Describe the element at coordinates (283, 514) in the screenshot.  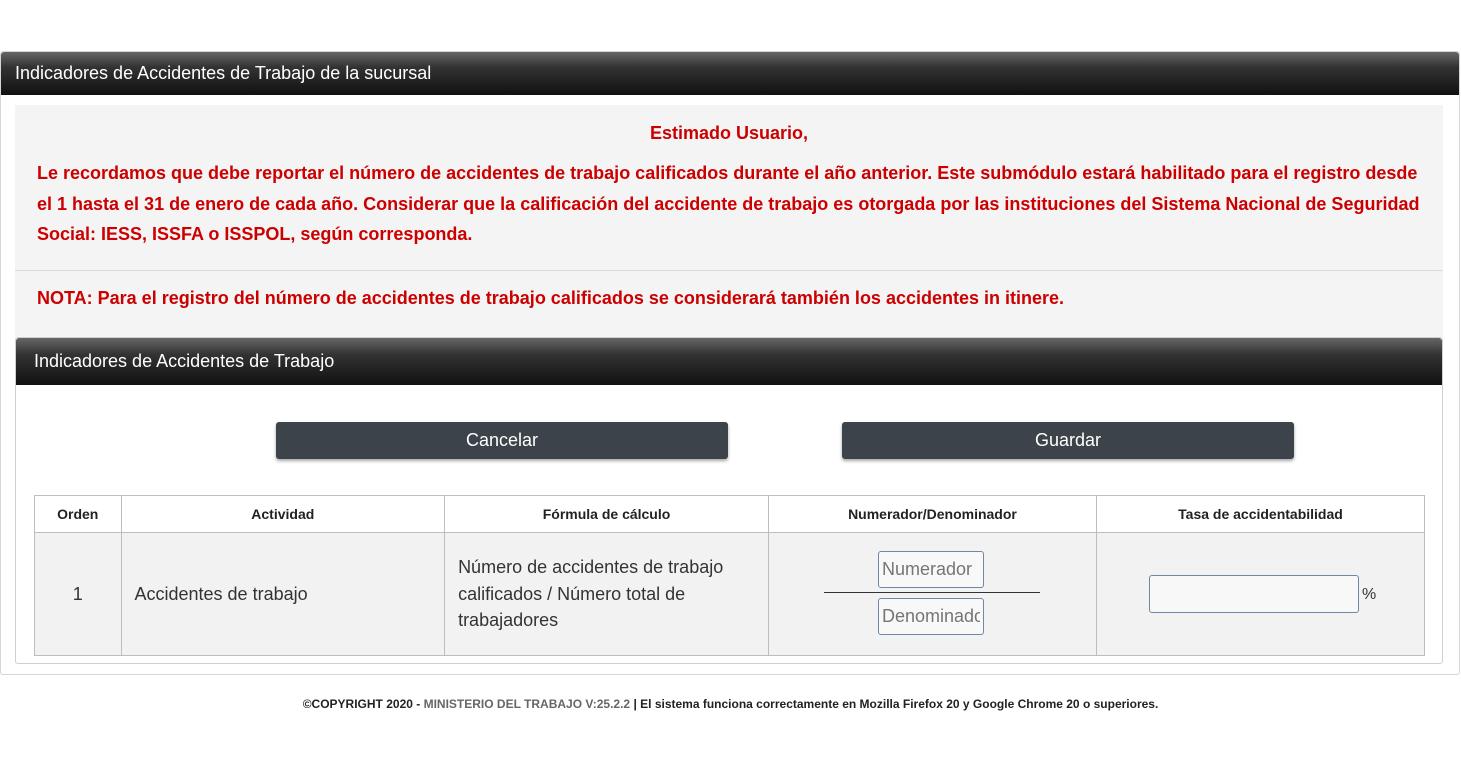
I see `header-activity: Actividad` at that location.